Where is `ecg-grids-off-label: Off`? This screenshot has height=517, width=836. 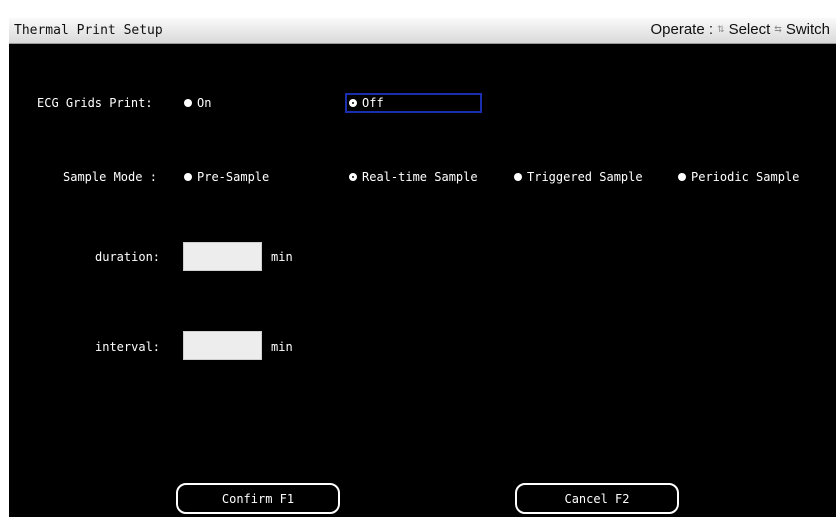
ecg-grids-off-label: Off is located at coordinates (373, 103).